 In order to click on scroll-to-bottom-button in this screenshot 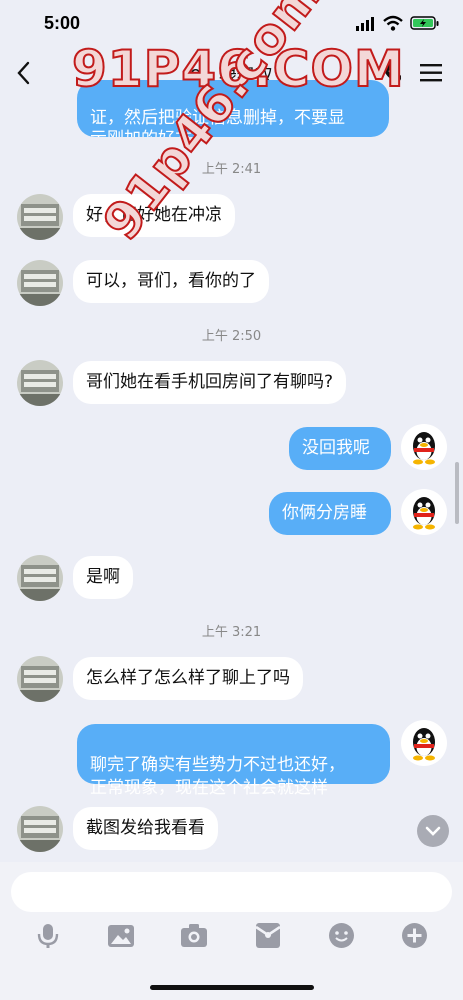, I will do `click(433, 831)`.